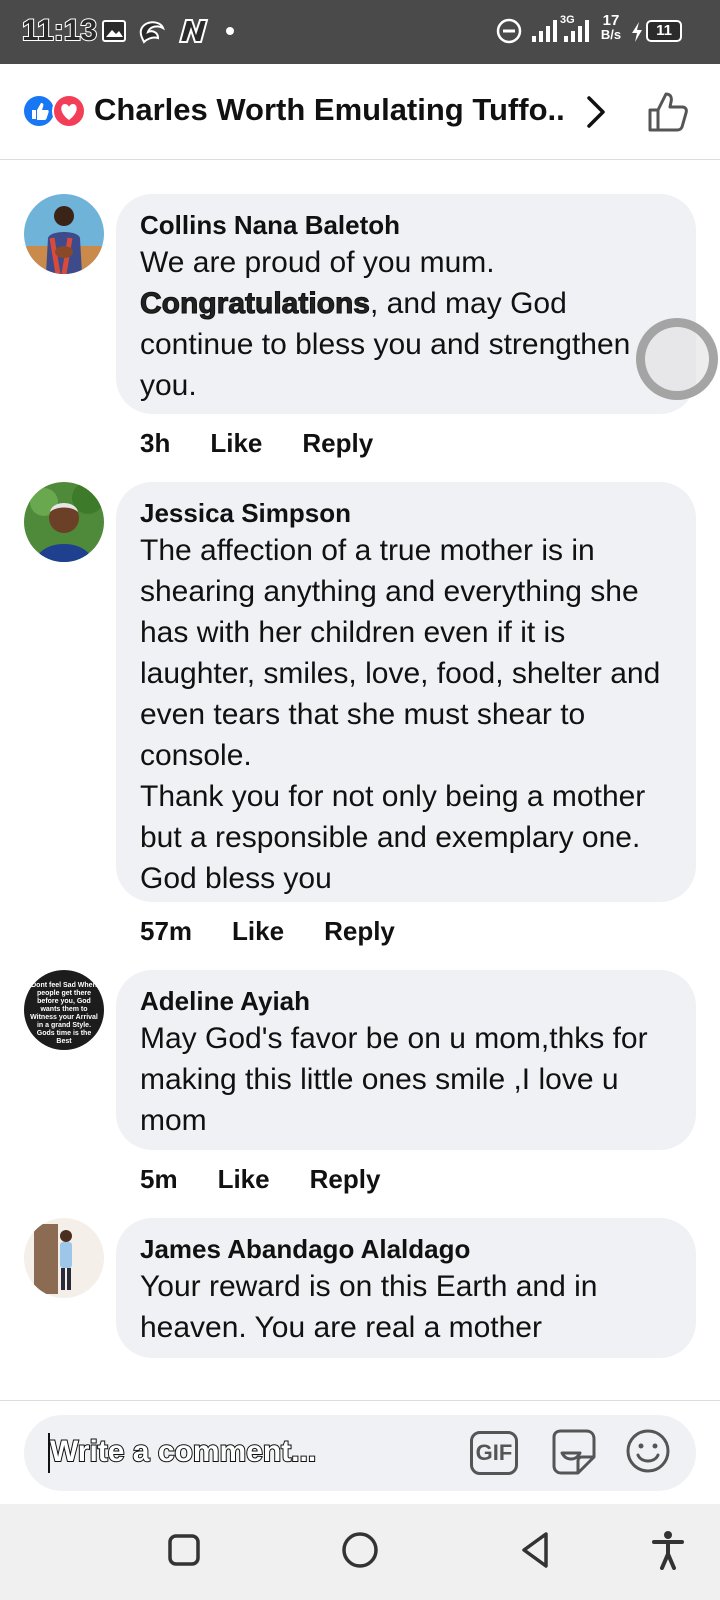  What do you see at coordinates (193, 31) in the screenshot?
I see `news-app-icon` at bounding box center [193, 31].